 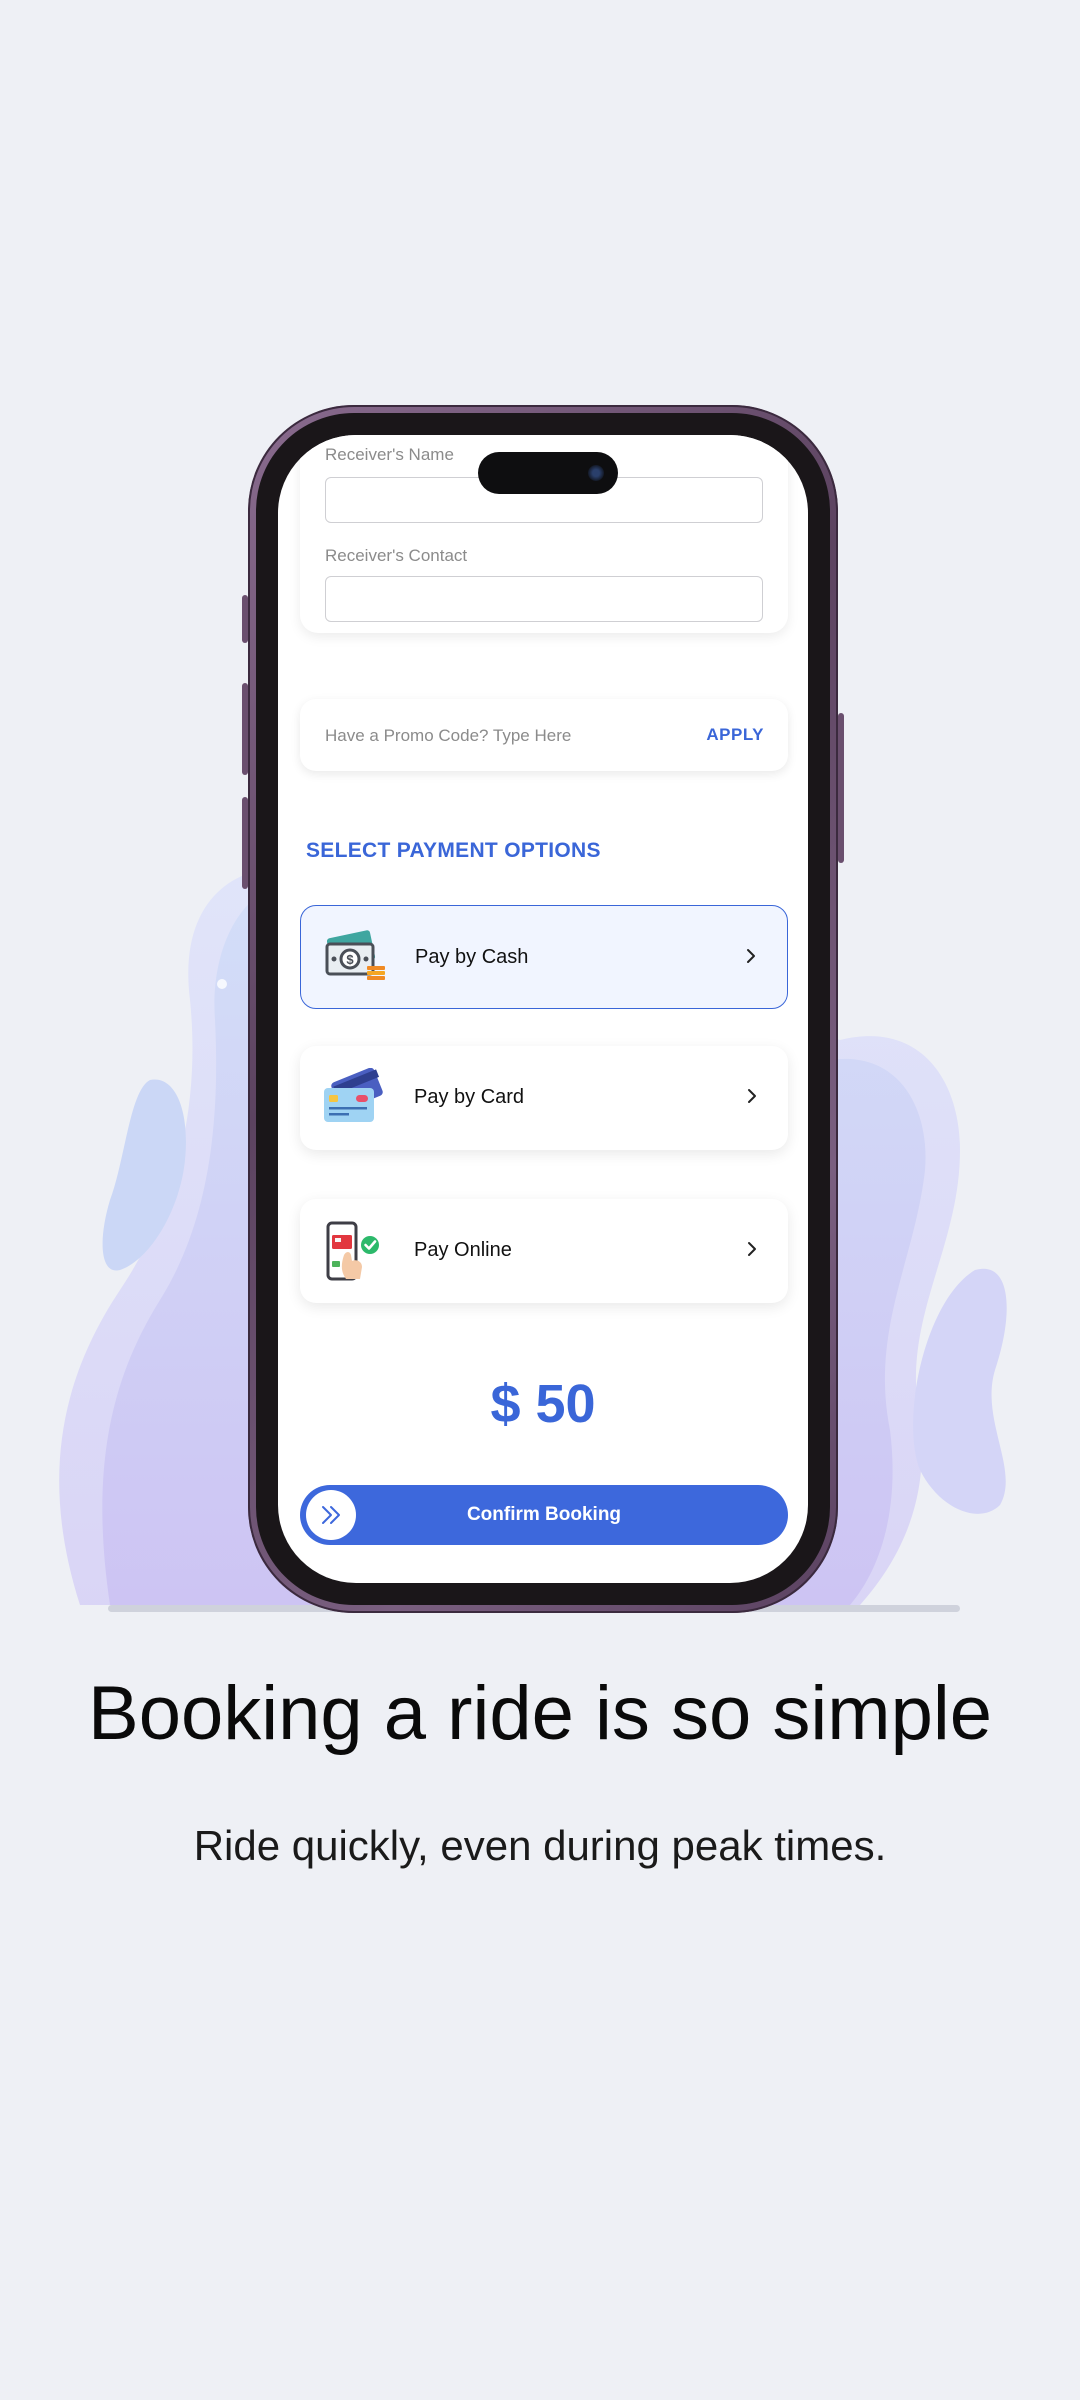 I want to click on payment-options-heading: SELECT PAYMENT OPTIONS, so click(x=453, y=850).